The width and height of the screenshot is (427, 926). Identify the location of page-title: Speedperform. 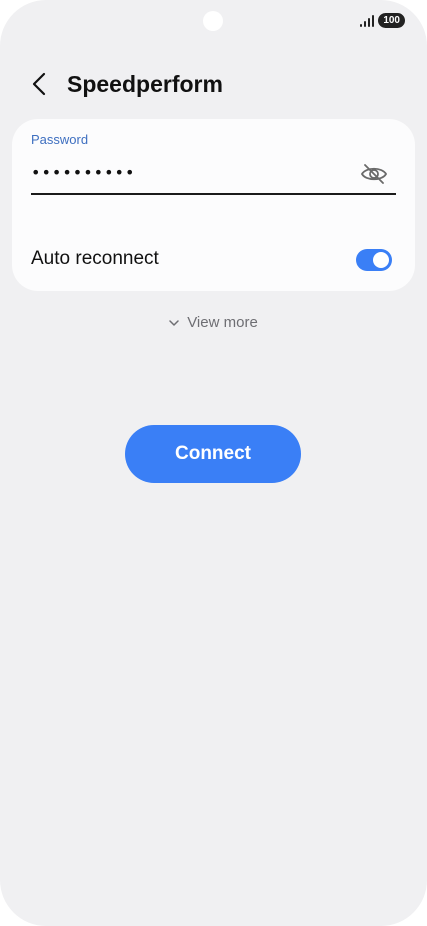
(145, 84).